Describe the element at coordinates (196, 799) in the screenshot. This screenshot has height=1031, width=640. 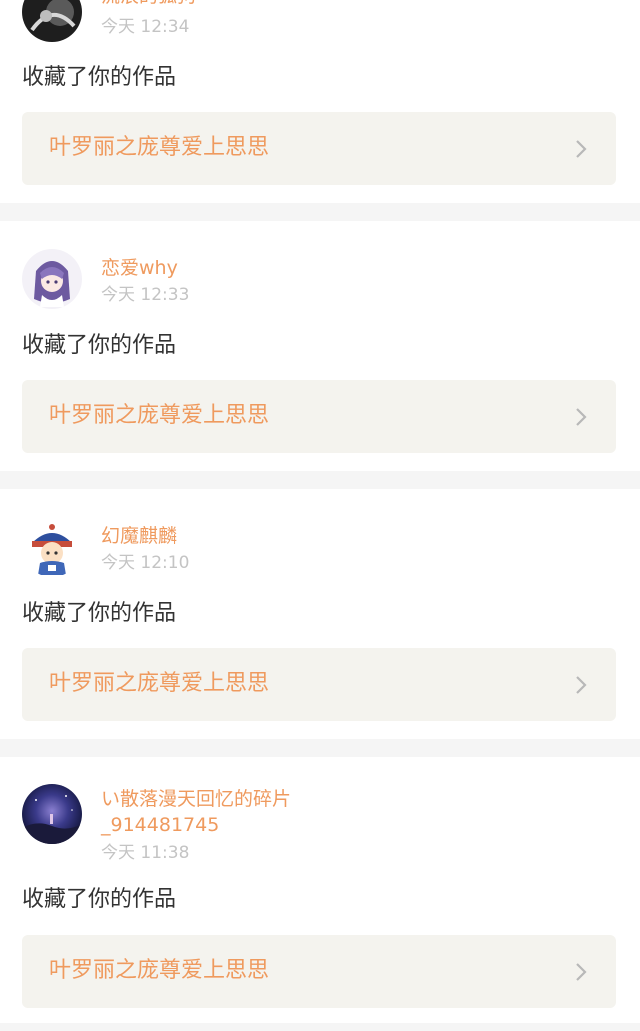
I see `username-line-1: い散落漫天回忆的碎片` at that location.